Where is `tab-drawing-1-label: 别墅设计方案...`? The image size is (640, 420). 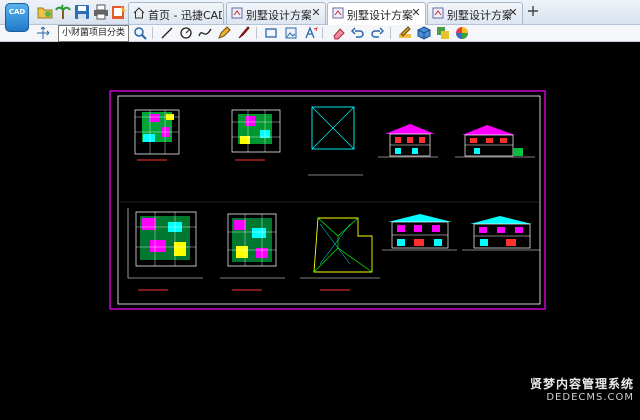
tab-drawing-1-label: 别墅设计方案... is located at coordinates (278, 15).